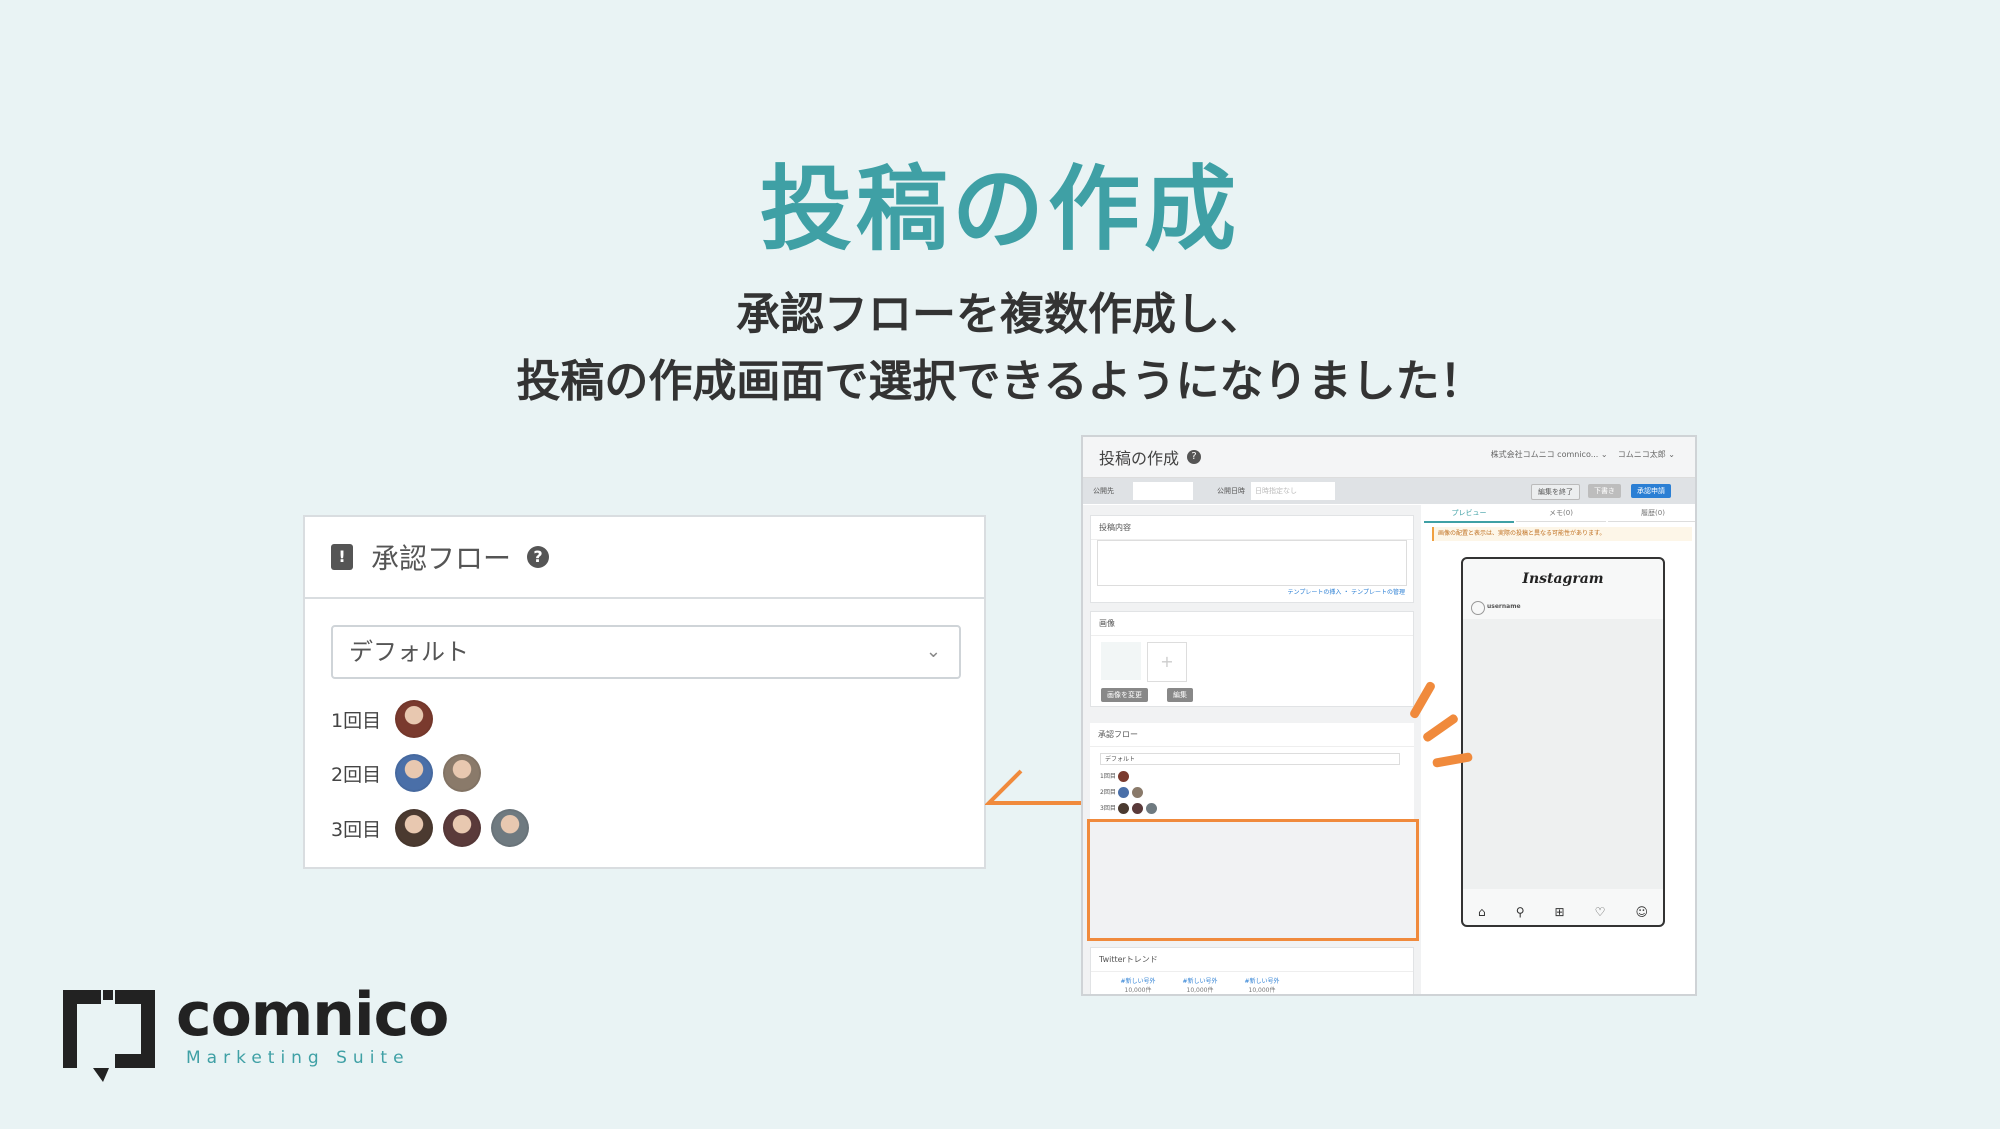 This screenshot has height=1129, width=2000. I want to click on template-manage-link: テンプレートの管理, so click(1378, 592).